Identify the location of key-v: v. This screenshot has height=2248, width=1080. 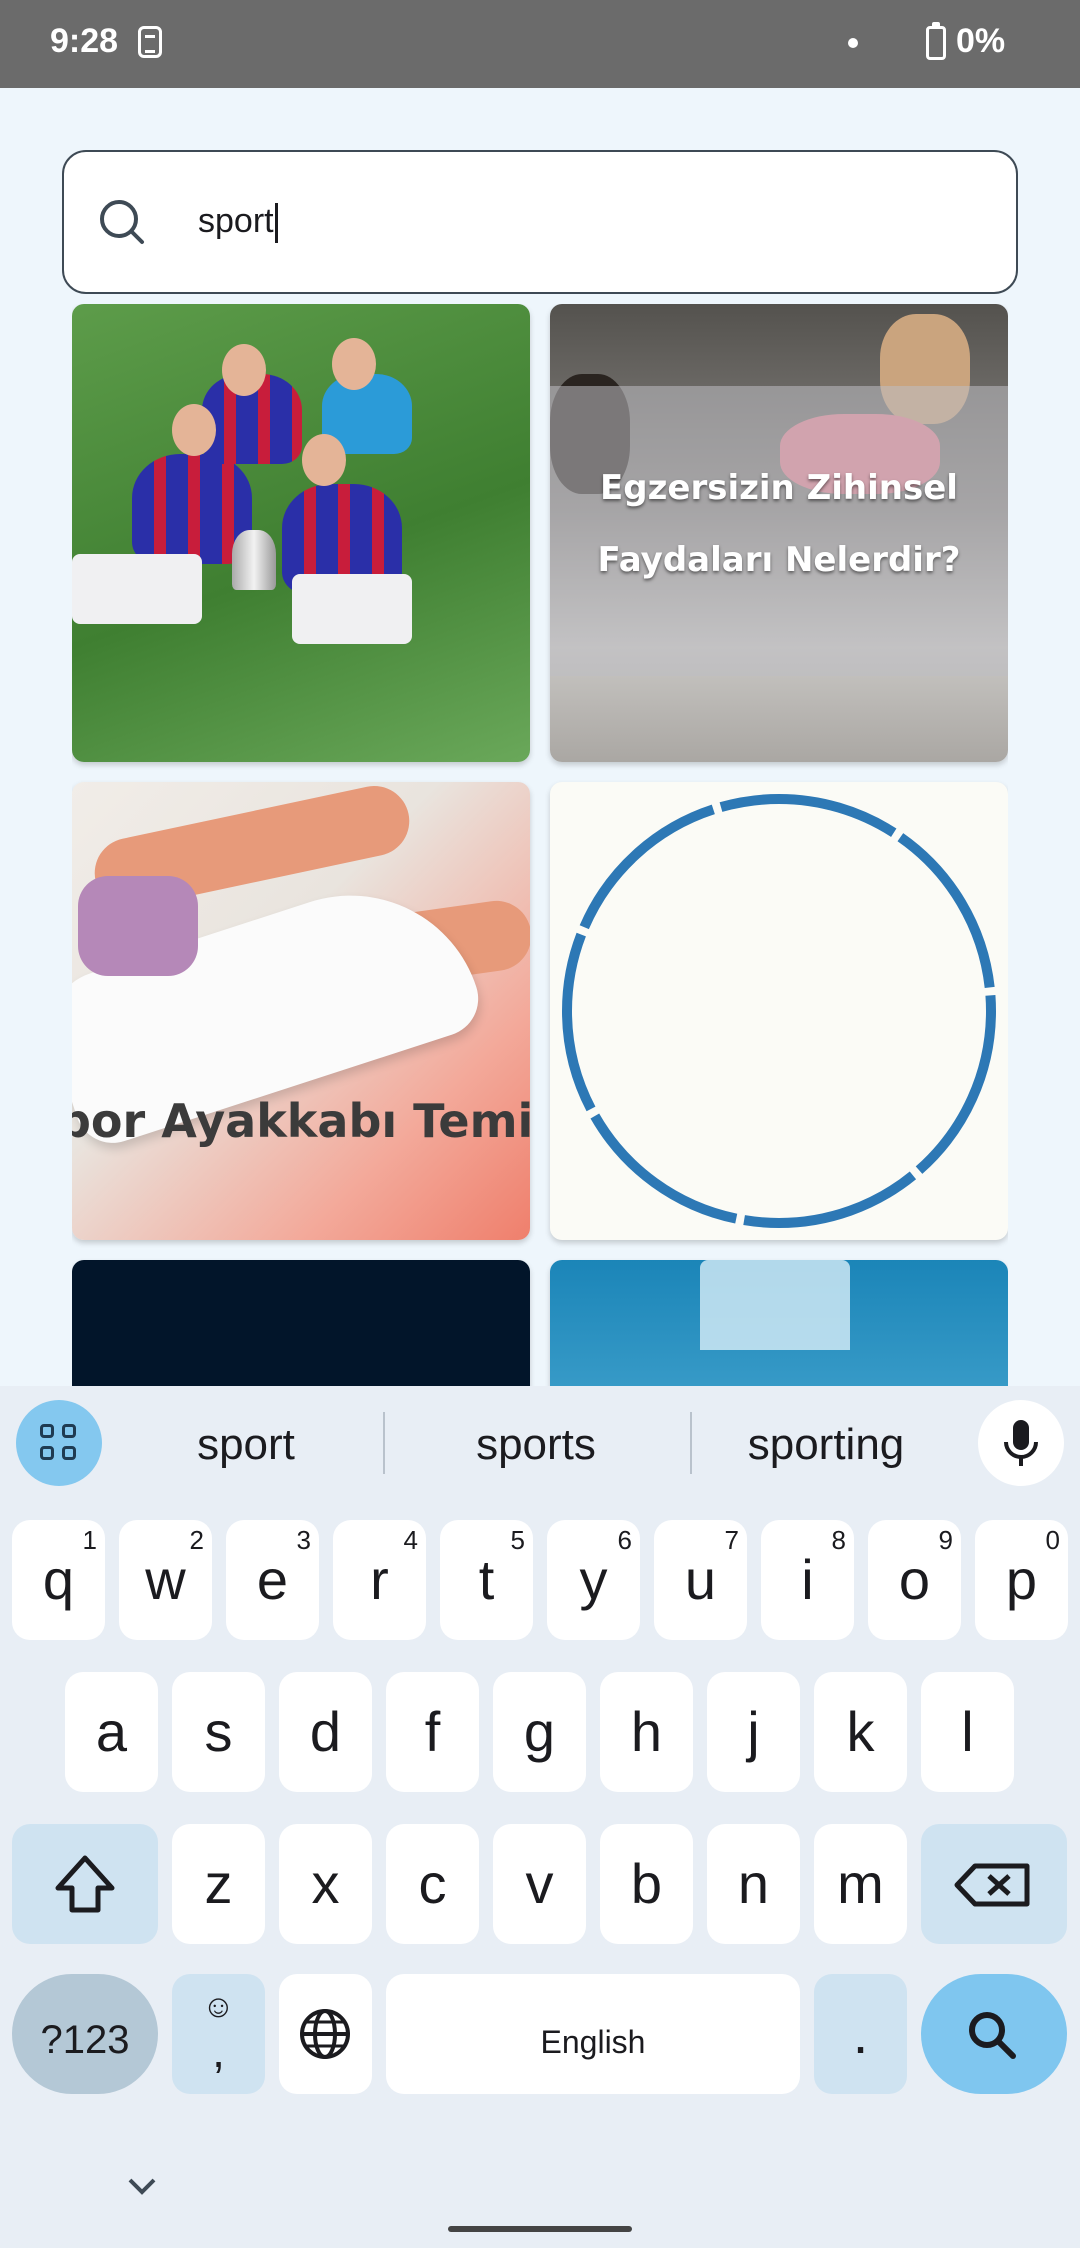
(539, 1884).